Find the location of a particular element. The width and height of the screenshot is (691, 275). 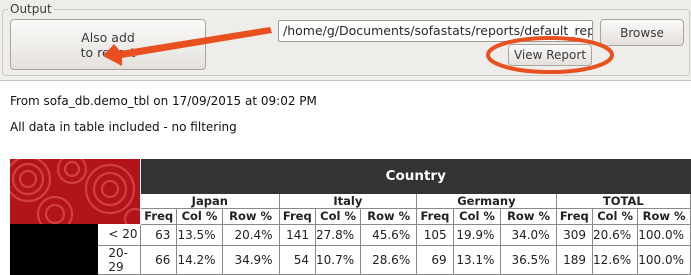

cell: 141 is located at coordinates (298, 235).